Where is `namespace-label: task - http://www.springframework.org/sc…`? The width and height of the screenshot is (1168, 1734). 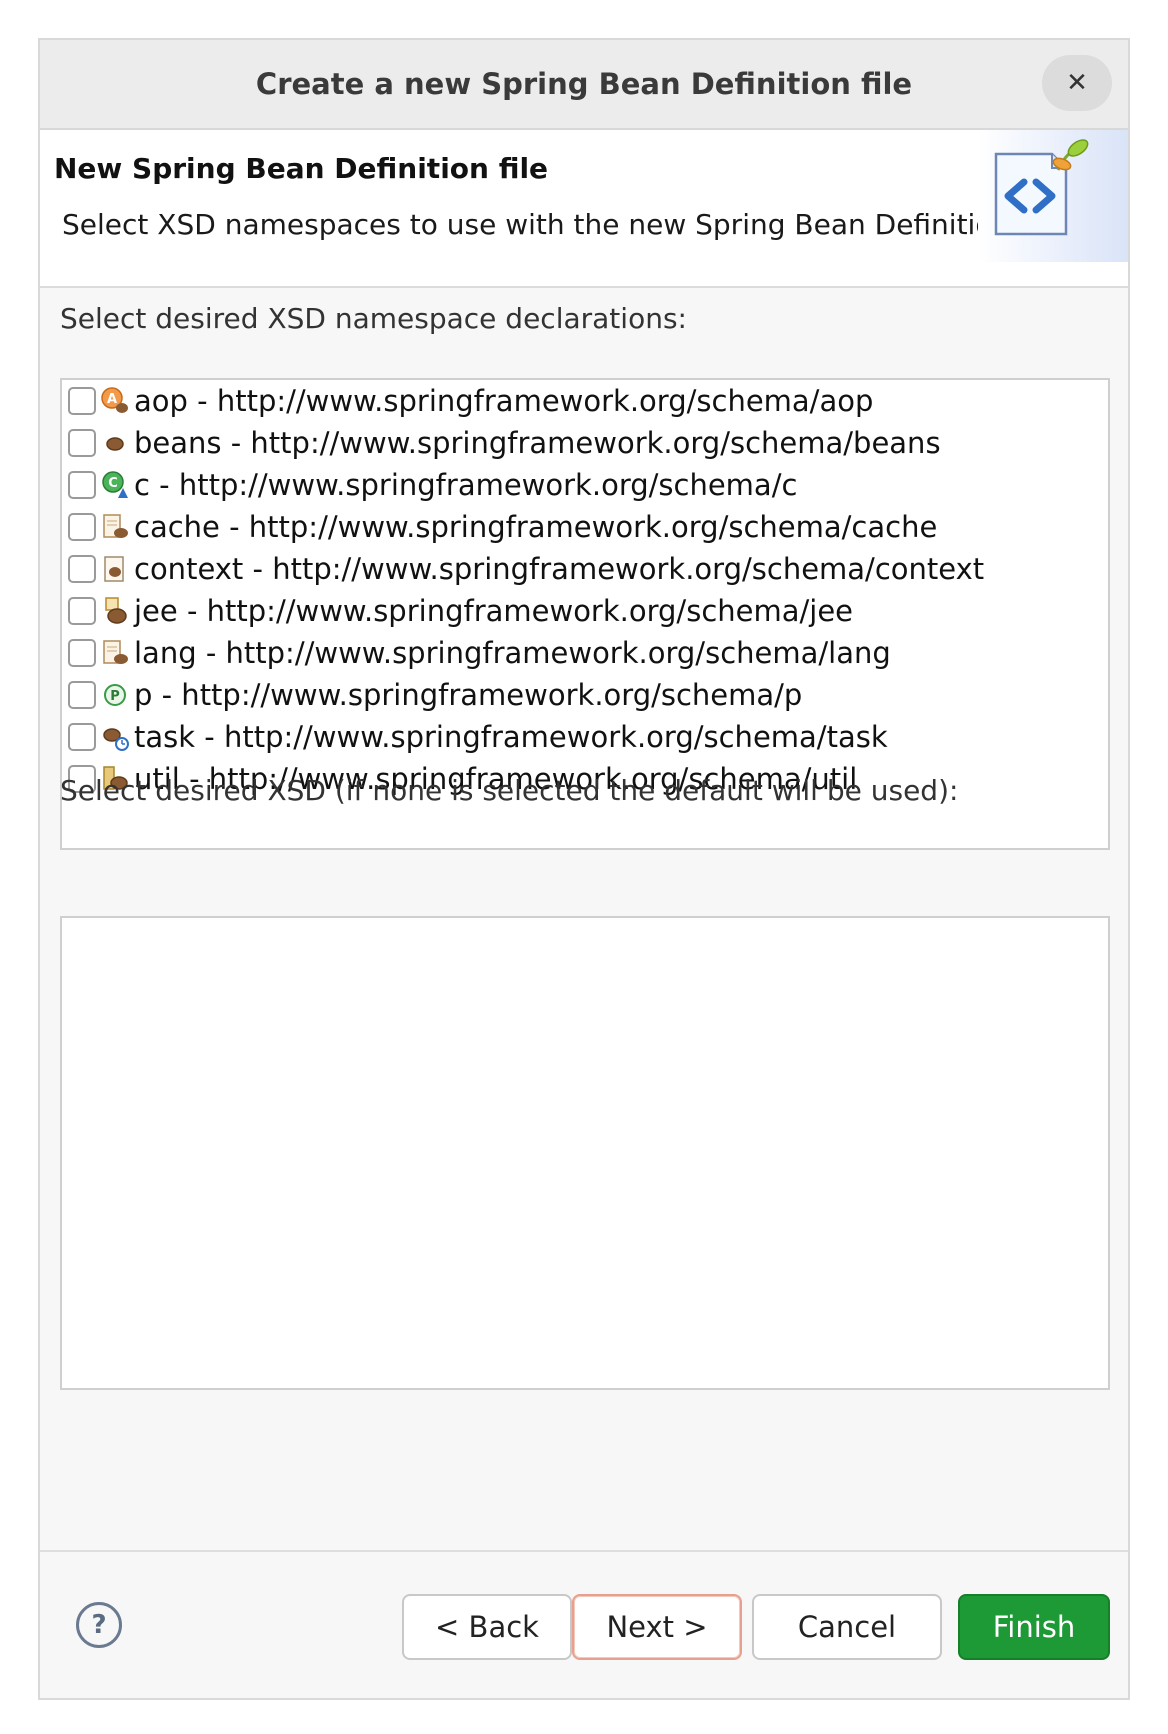 namespace-label: task - http://www.springframework.org/sc… is located at coordinates (511, 737).